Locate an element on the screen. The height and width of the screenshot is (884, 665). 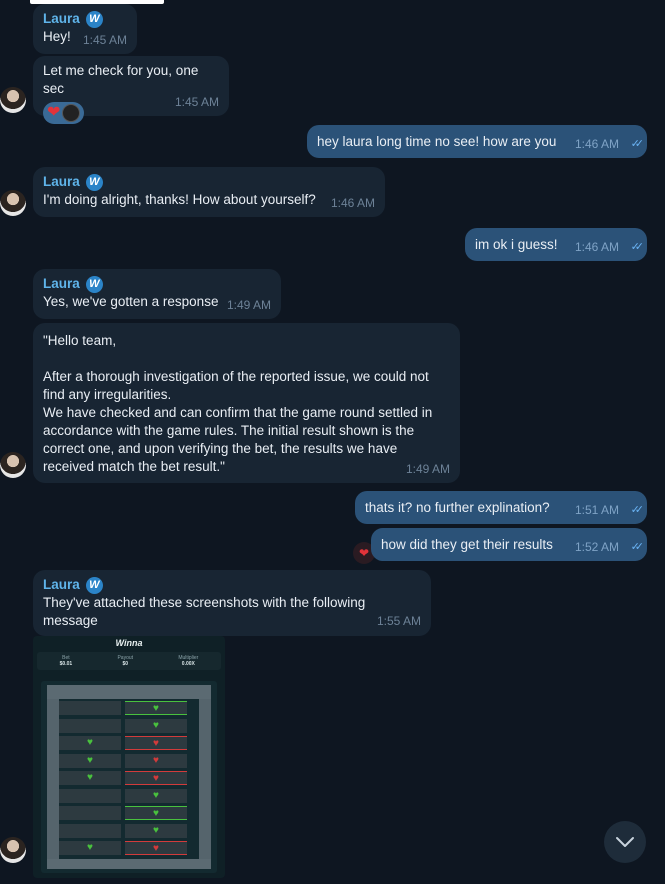
message-time: 1:52 AM is located at coordinates (596, 547).